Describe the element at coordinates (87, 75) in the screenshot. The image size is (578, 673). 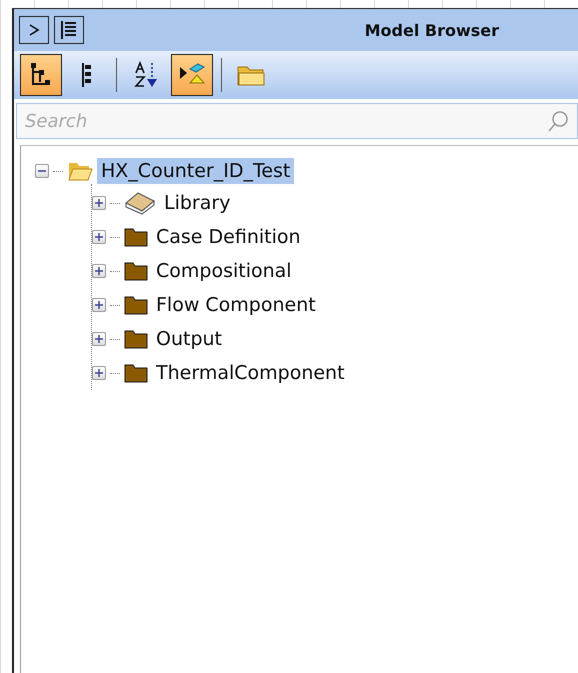
I see `list-view-icon` at that location.